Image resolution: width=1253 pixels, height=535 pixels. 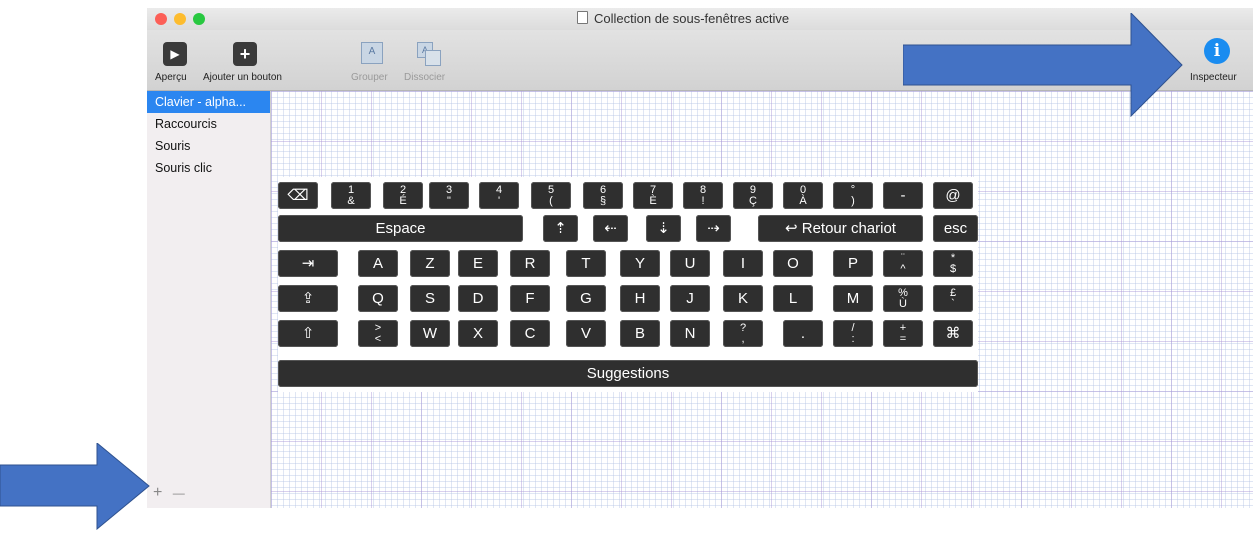 I want to click on key-label: esc, so click(x=955, y=228).